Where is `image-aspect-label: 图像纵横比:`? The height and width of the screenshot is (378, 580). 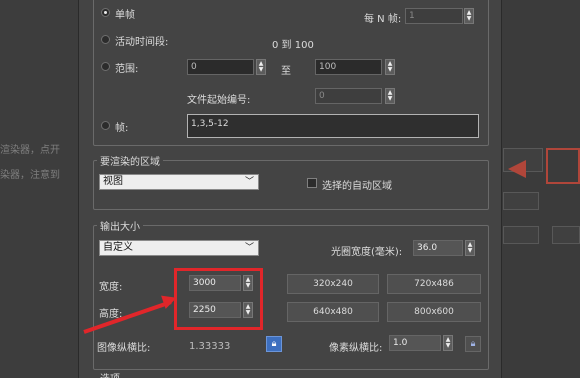
image-aspect-label: 图像纵横比: is located at coordinates (124, 348).